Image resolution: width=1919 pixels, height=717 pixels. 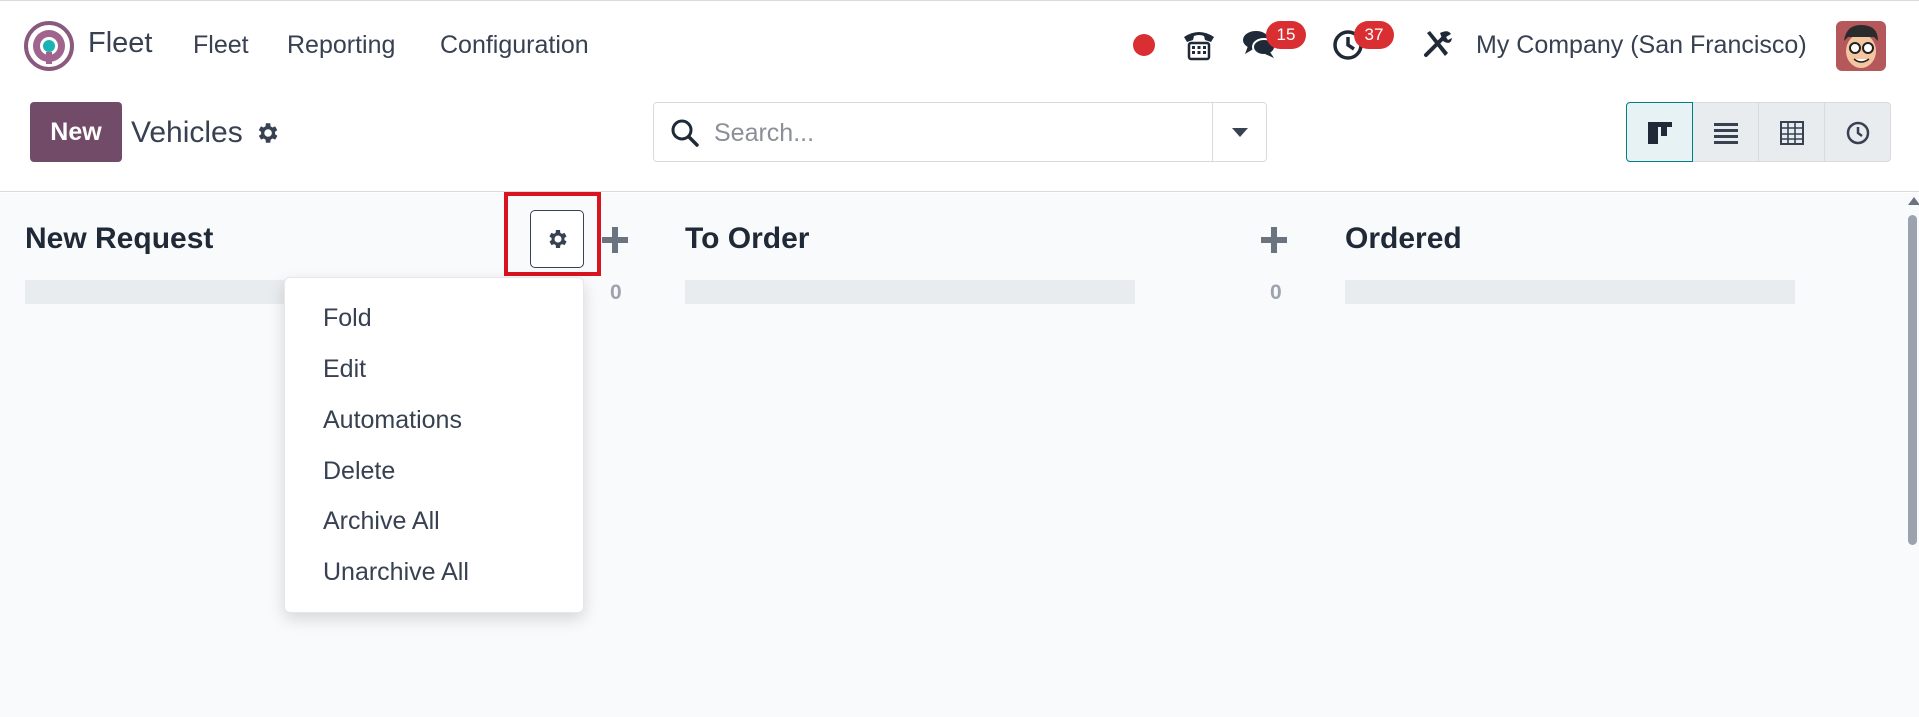 I want to click on scroll-up-arrow-icon, so click(x=1913, y=201).